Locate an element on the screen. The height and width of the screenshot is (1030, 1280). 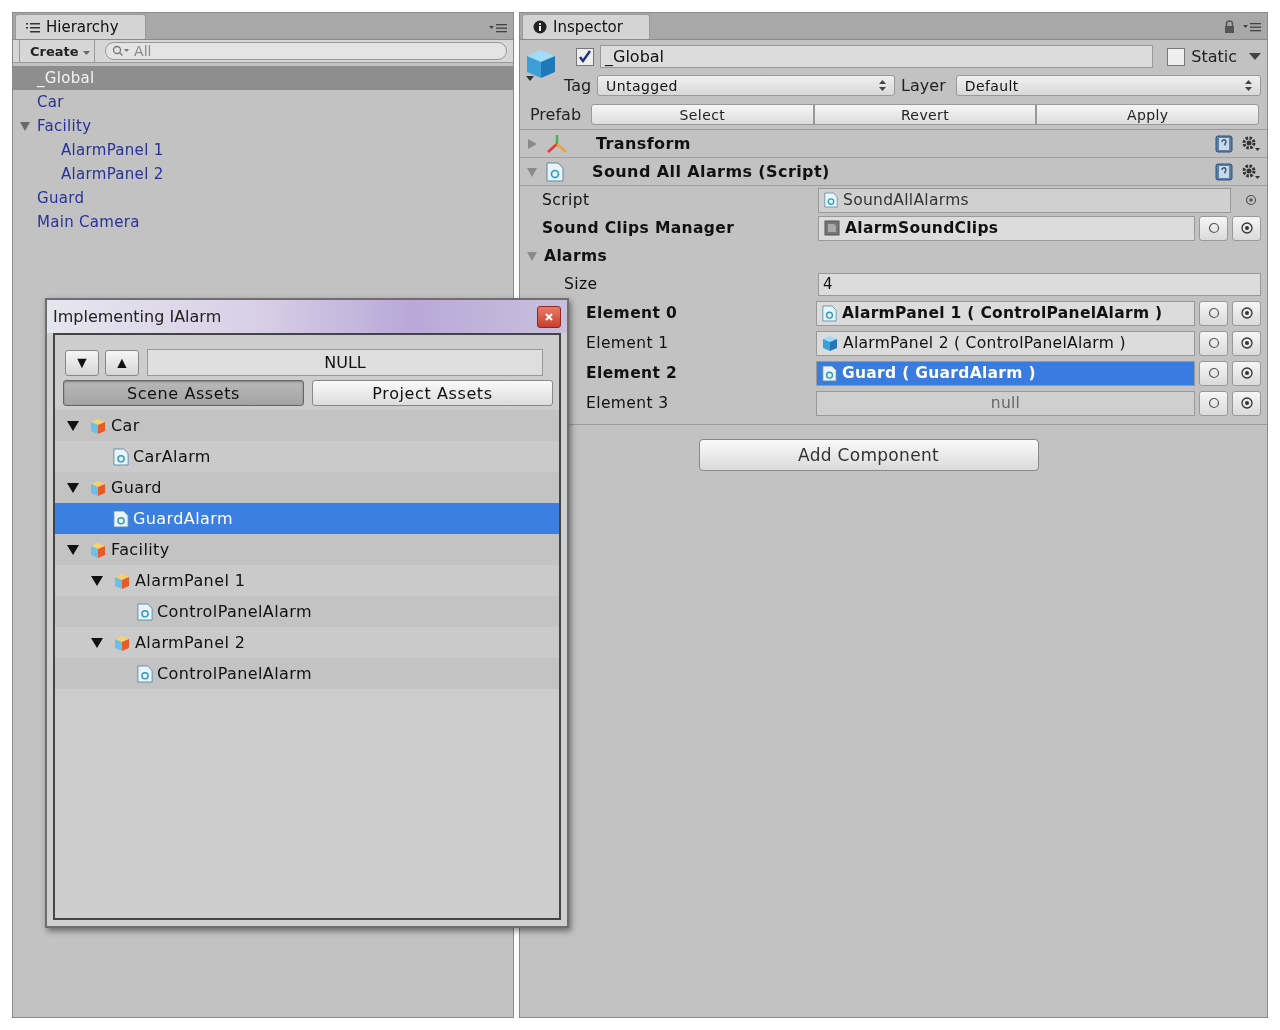
field-label: Sound Clips Manager is located at coordinates (639, 228).